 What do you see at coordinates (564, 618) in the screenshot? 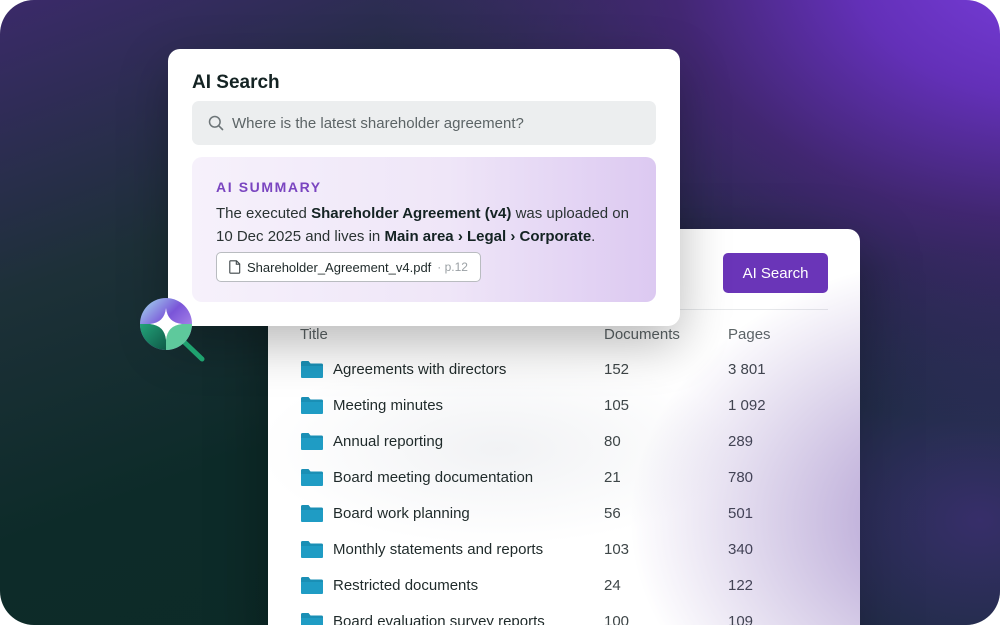
I see `table-row: Board evaluation survey reports 100 109` at bounding box center [564, 618].